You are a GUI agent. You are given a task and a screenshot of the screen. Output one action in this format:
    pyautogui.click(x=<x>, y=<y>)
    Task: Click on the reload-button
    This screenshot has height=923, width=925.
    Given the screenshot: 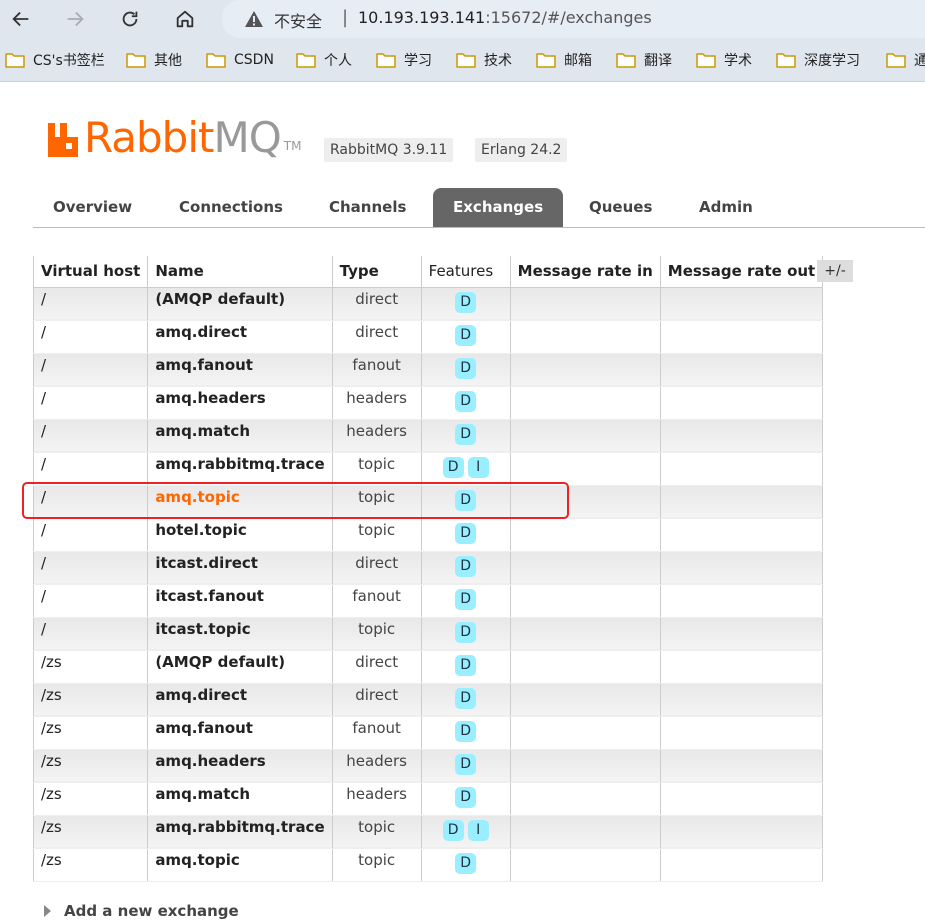 What is the action you would take?
    pyautogui.click(x=130, y=19)
    